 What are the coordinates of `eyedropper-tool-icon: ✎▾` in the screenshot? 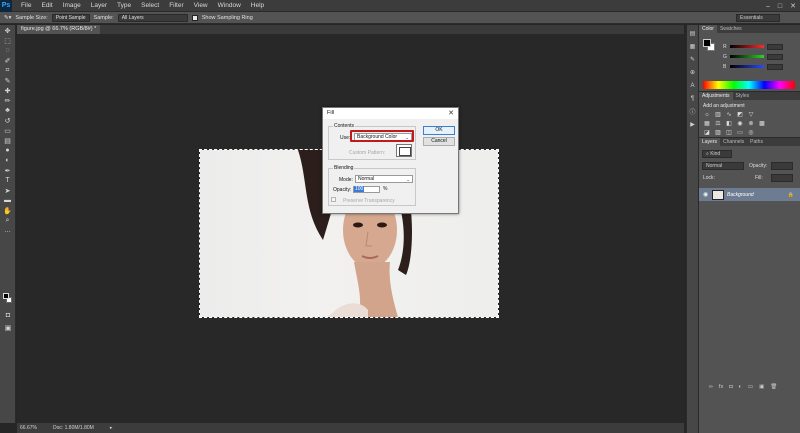 It's located at (7, 18).